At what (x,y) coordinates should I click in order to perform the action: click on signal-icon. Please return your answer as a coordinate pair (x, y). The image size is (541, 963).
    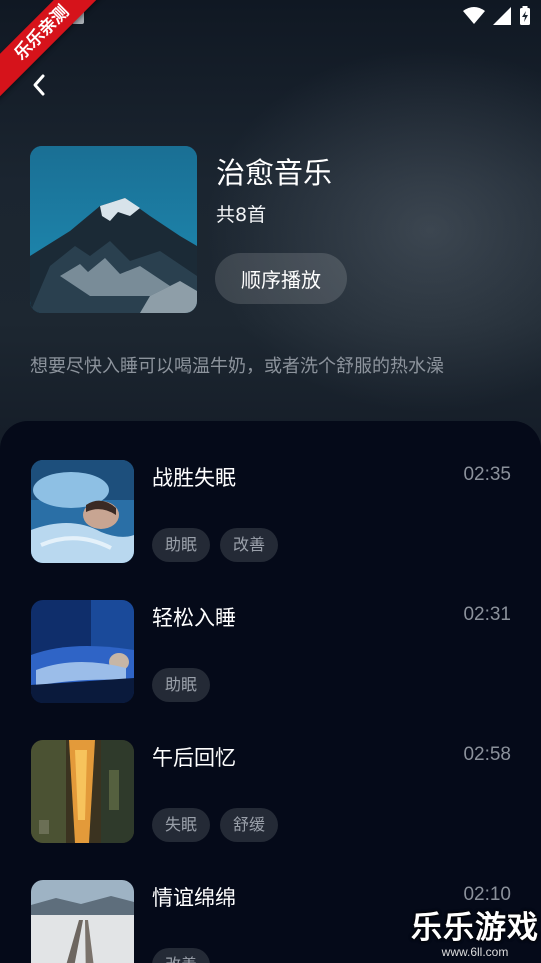
    Looking at the image, I should click on (502, 16).